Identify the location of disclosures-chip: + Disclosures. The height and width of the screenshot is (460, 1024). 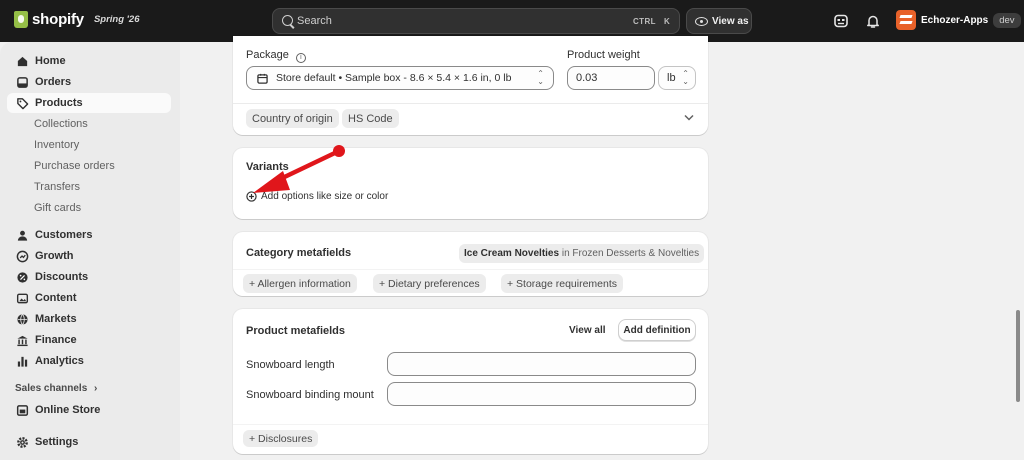
(281, 438).